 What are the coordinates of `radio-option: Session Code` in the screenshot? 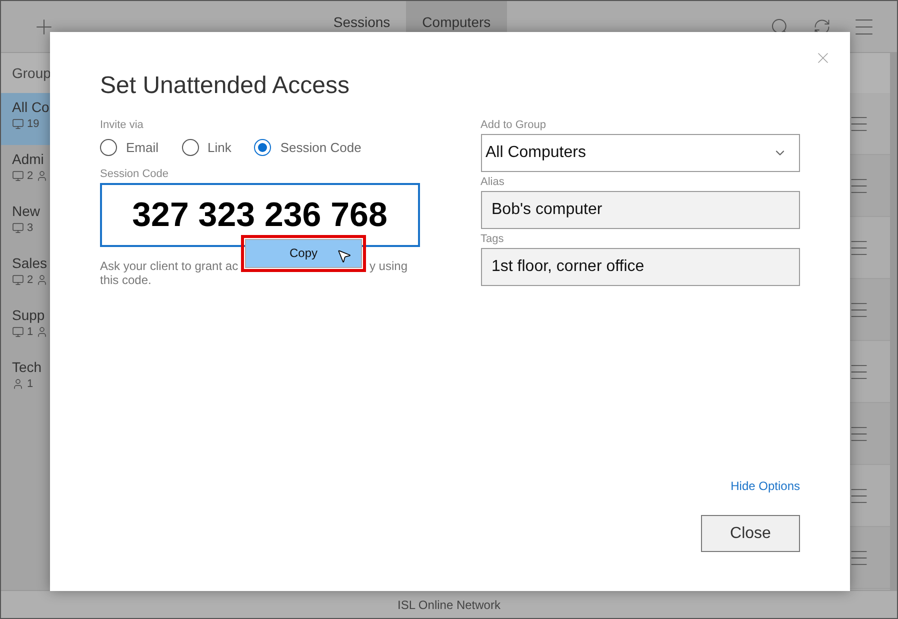 It's located at (308, 147).